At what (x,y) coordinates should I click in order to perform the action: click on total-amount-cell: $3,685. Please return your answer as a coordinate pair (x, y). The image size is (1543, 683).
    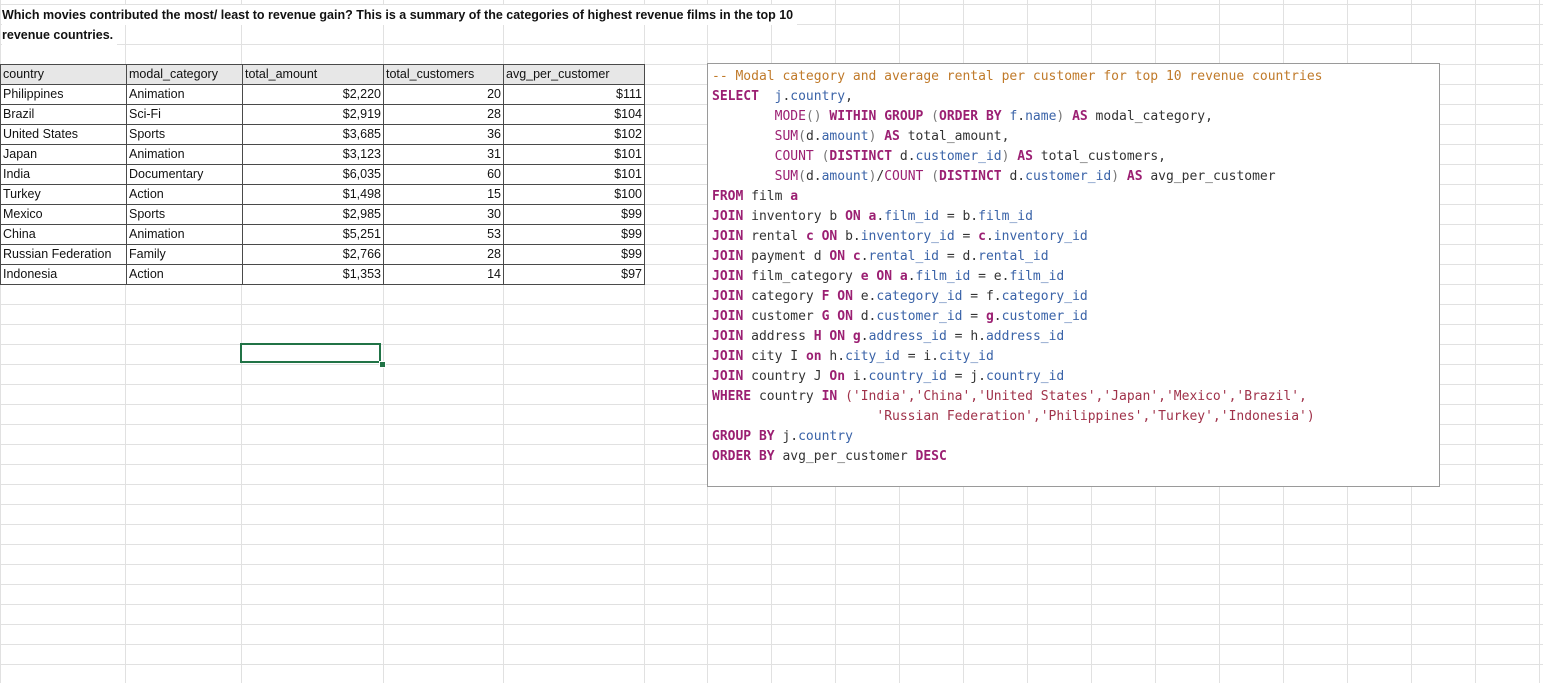
    Looking at the image, I should click on (313, 134).